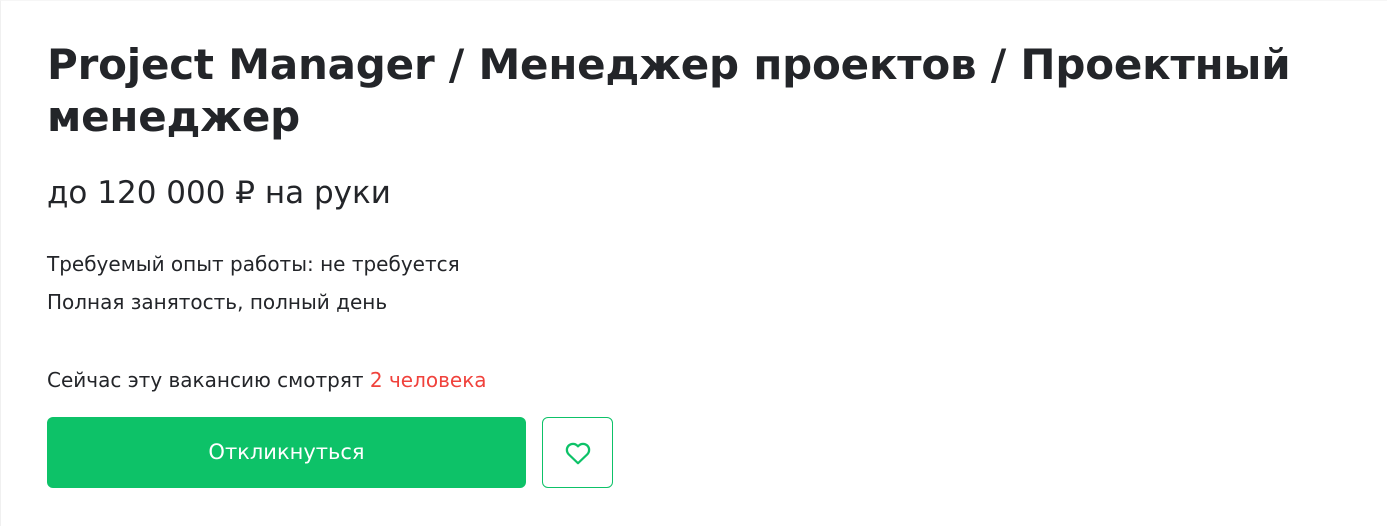 The image size is (1387, 526). I want to click on favorite-button, so click(577, 452).